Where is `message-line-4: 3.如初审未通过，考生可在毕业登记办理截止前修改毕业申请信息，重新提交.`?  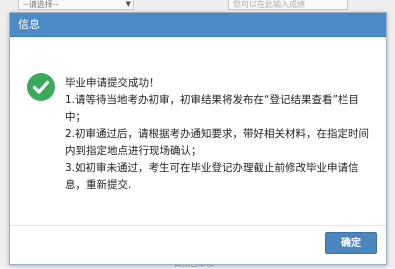
message-line-4: 3.如初审未通过，考生可在毕业登记办理截止前修改毕业申请信息，重新提交. is located at coordinates (212, 176).